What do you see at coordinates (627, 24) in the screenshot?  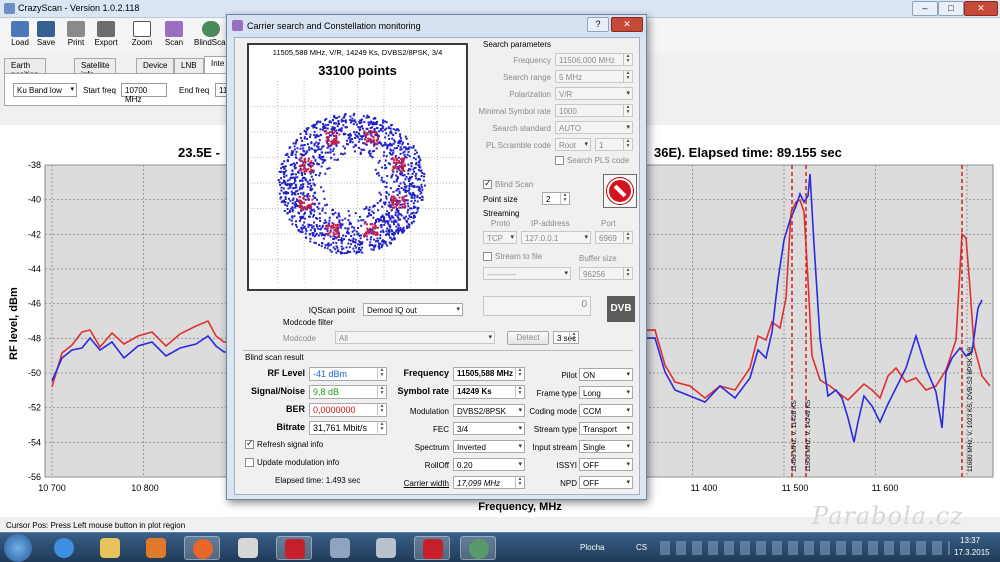 I see `dialog-close-button: ✕` at bounding box center [627, 24].